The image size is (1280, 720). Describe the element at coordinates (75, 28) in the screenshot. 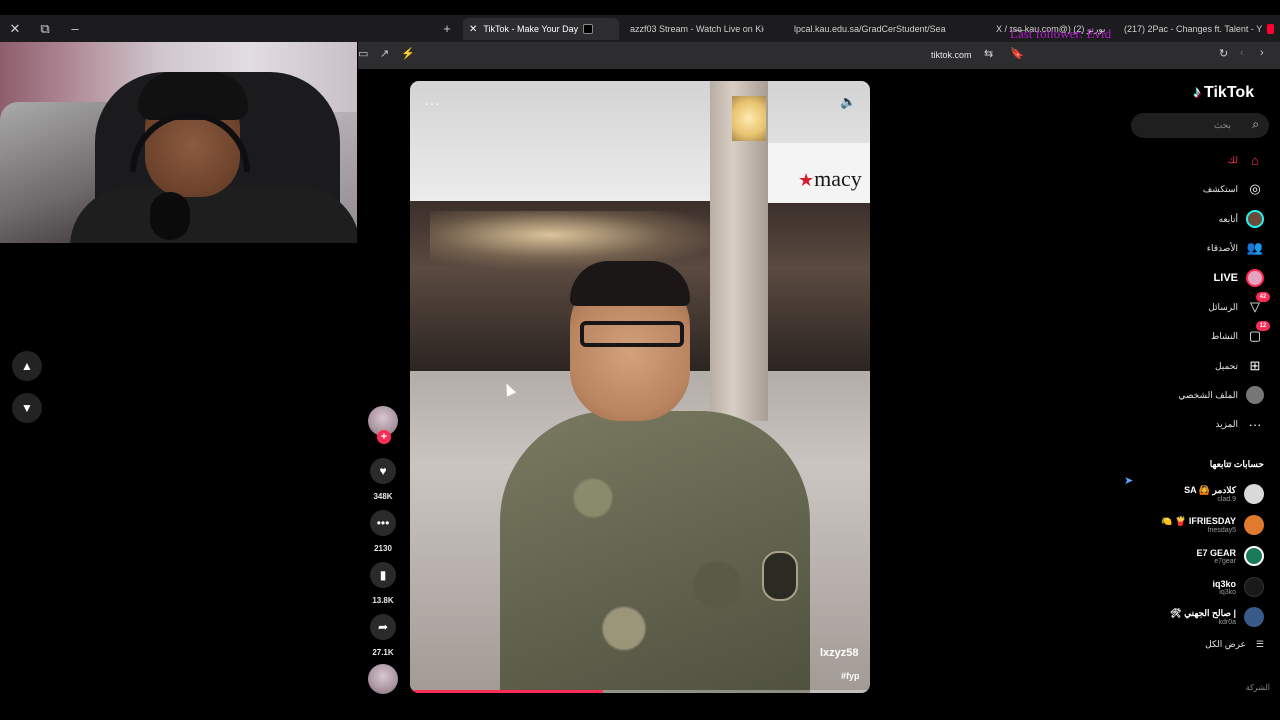

I see `minimize-window-icon: –` at that location.